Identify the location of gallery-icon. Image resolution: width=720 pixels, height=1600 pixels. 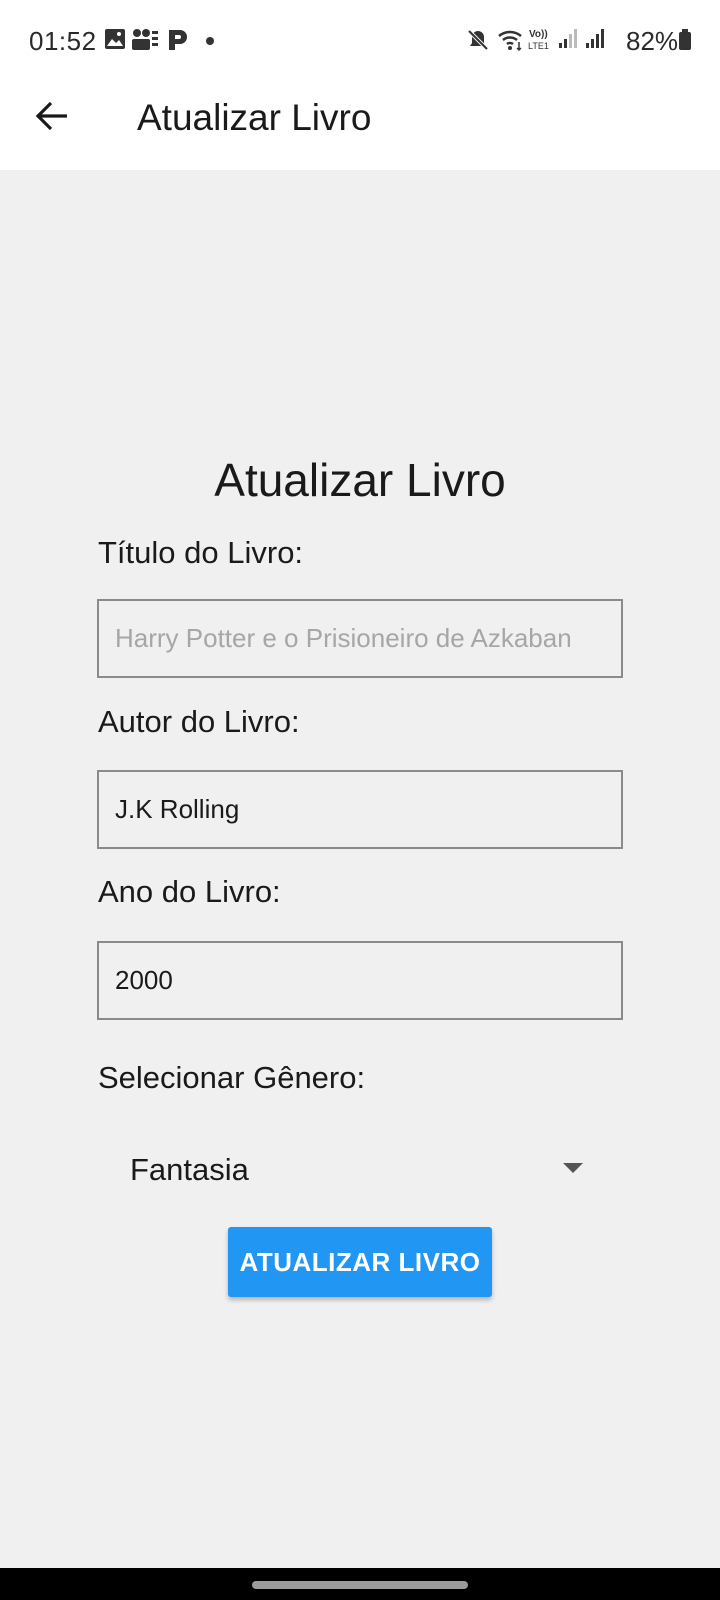
(115, 41).